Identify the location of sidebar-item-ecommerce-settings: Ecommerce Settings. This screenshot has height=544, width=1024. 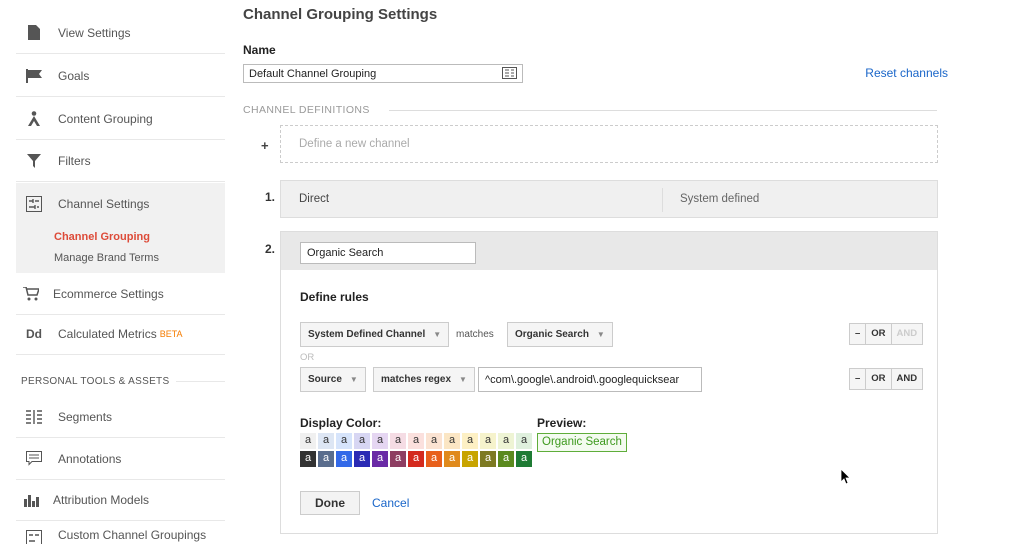
(120, 294).